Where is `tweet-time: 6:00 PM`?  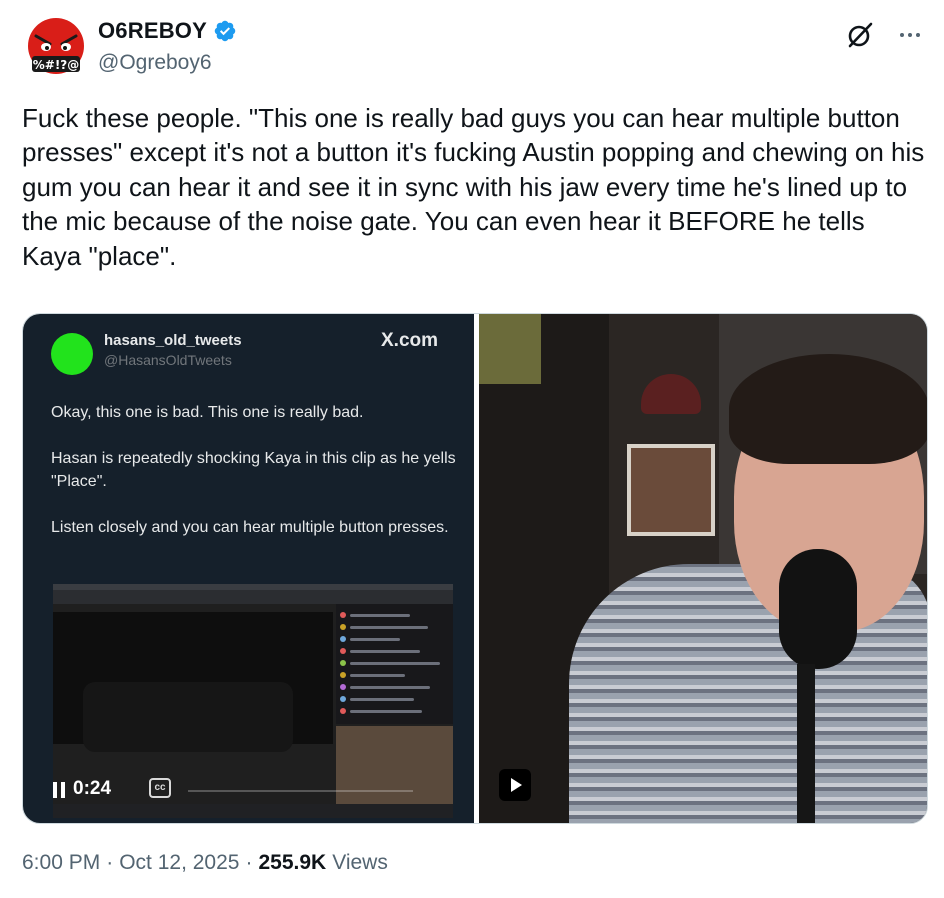
tweet-time: 6:00 PM is located at coordinates (61, 863).